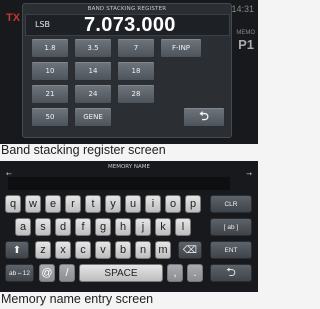 This screenshot has width=320, height=309. I want to click on key-comma: ,, so click(175, 273).